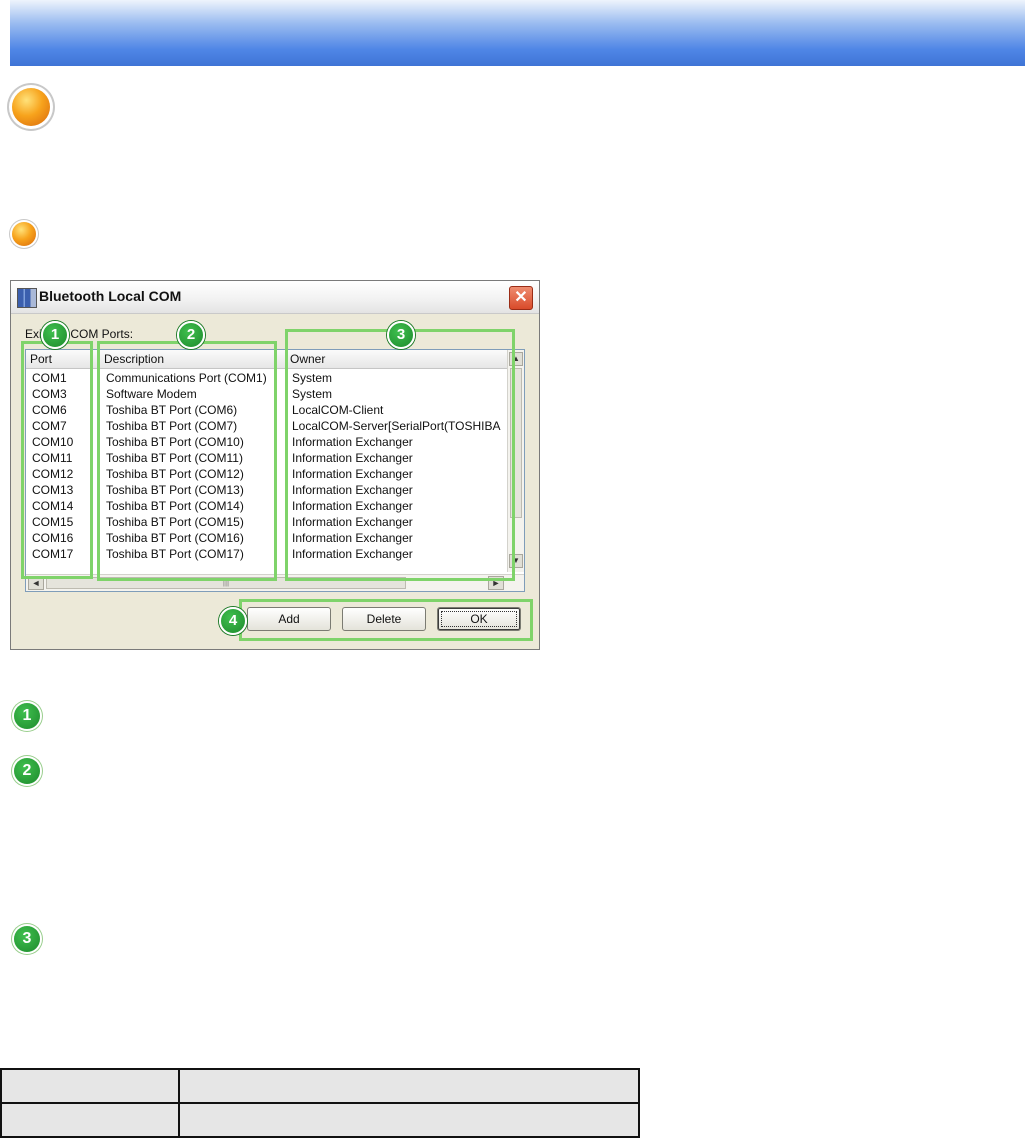 The height and width of the screenshot is (1147, 1025). What do you see at coordinates (517, 33) in the screenshot?
I see `header-banner` at bounding box center [517, 33].